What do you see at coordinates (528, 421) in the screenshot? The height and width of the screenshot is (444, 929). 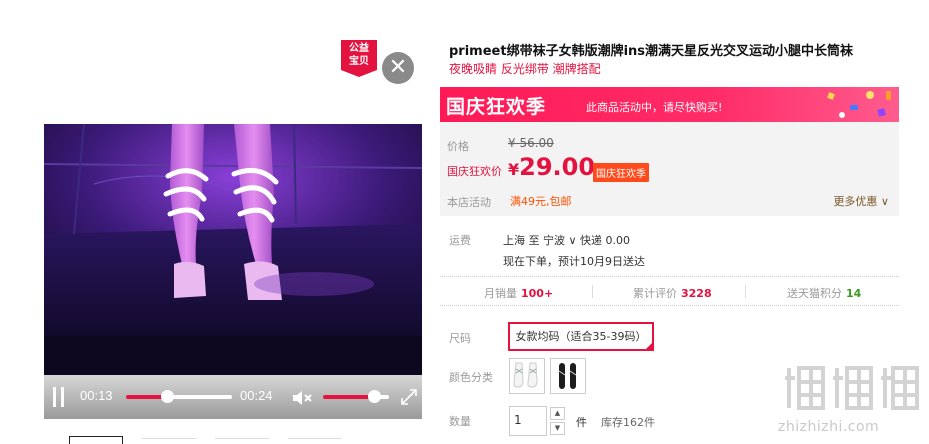 I see `quantity-input: 1` at bounding box center [528, 421].